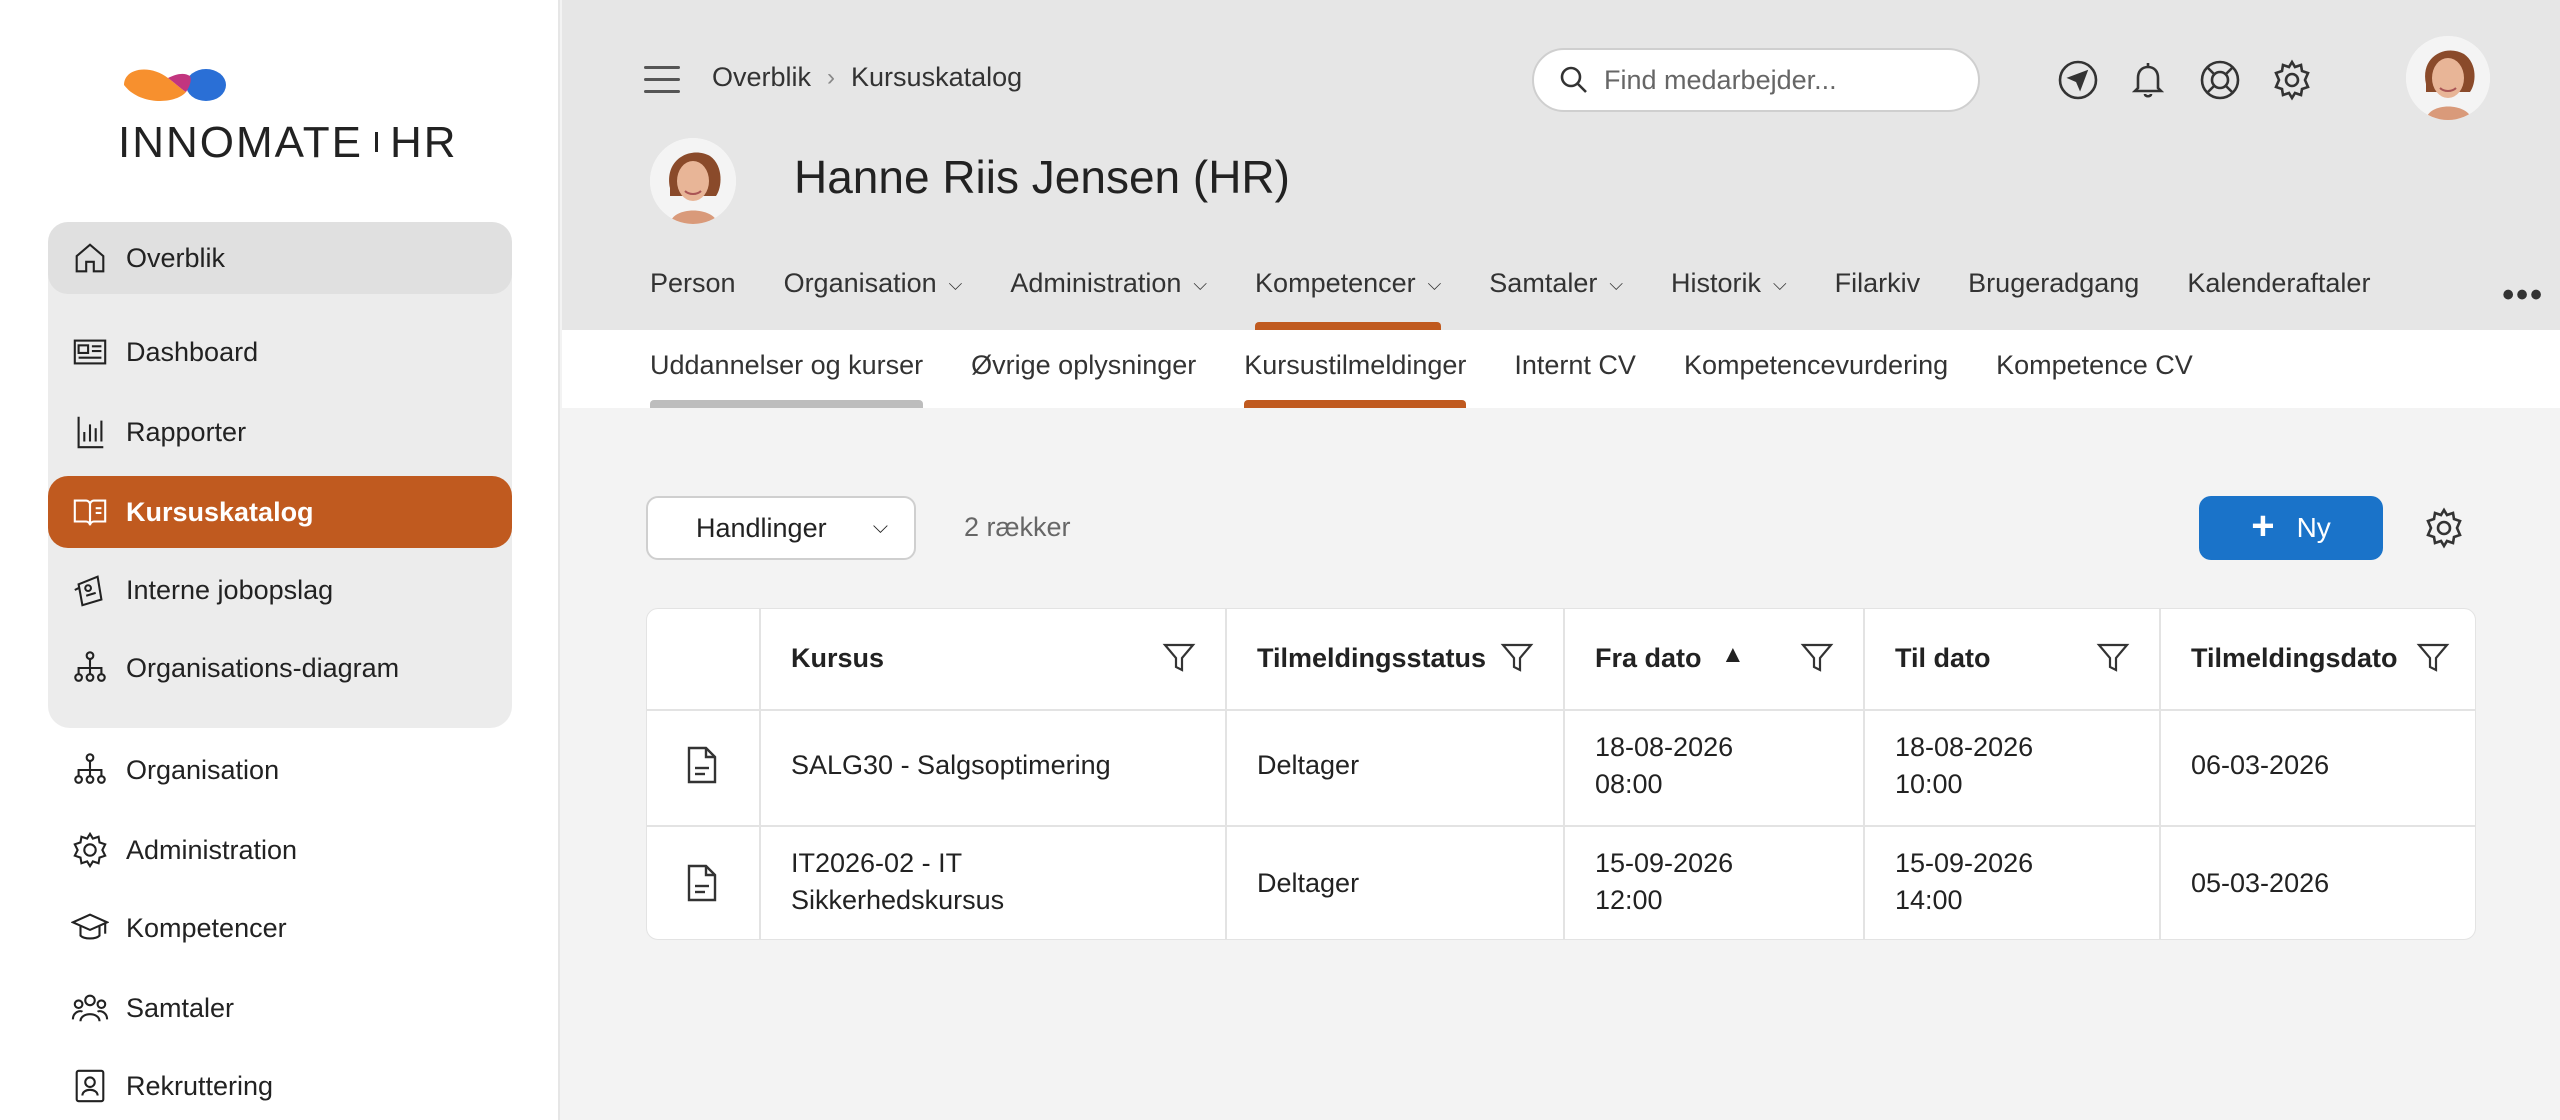 The width and height of the screenshot is (2560, 1120). Describe the element at coordinates (1348, 299) in the screenshot. I see `tab-kompetencer: Kompetencer ⌵` at that location.